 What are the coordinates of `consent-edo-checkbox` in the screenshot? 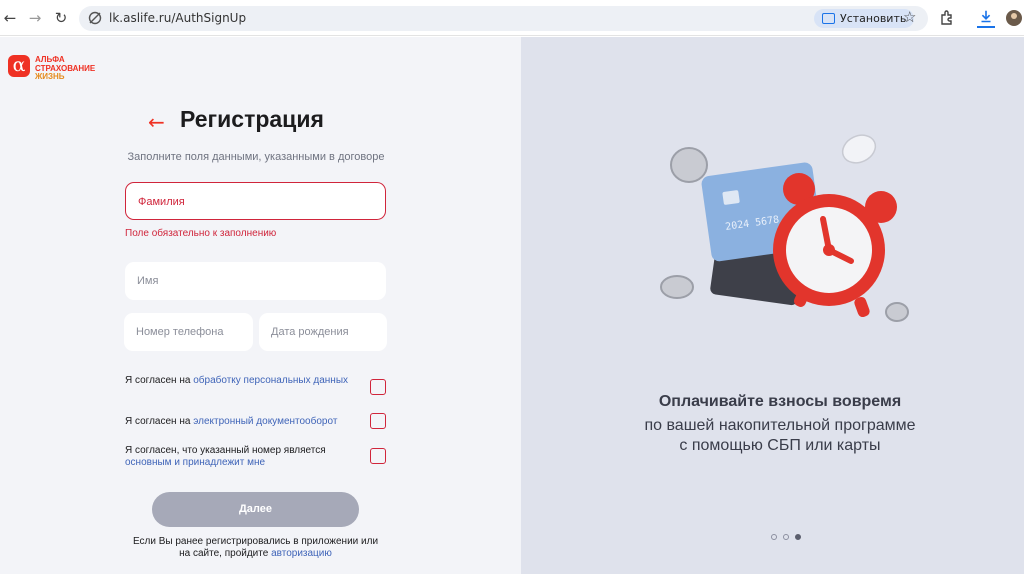 It's located at (378, 421).